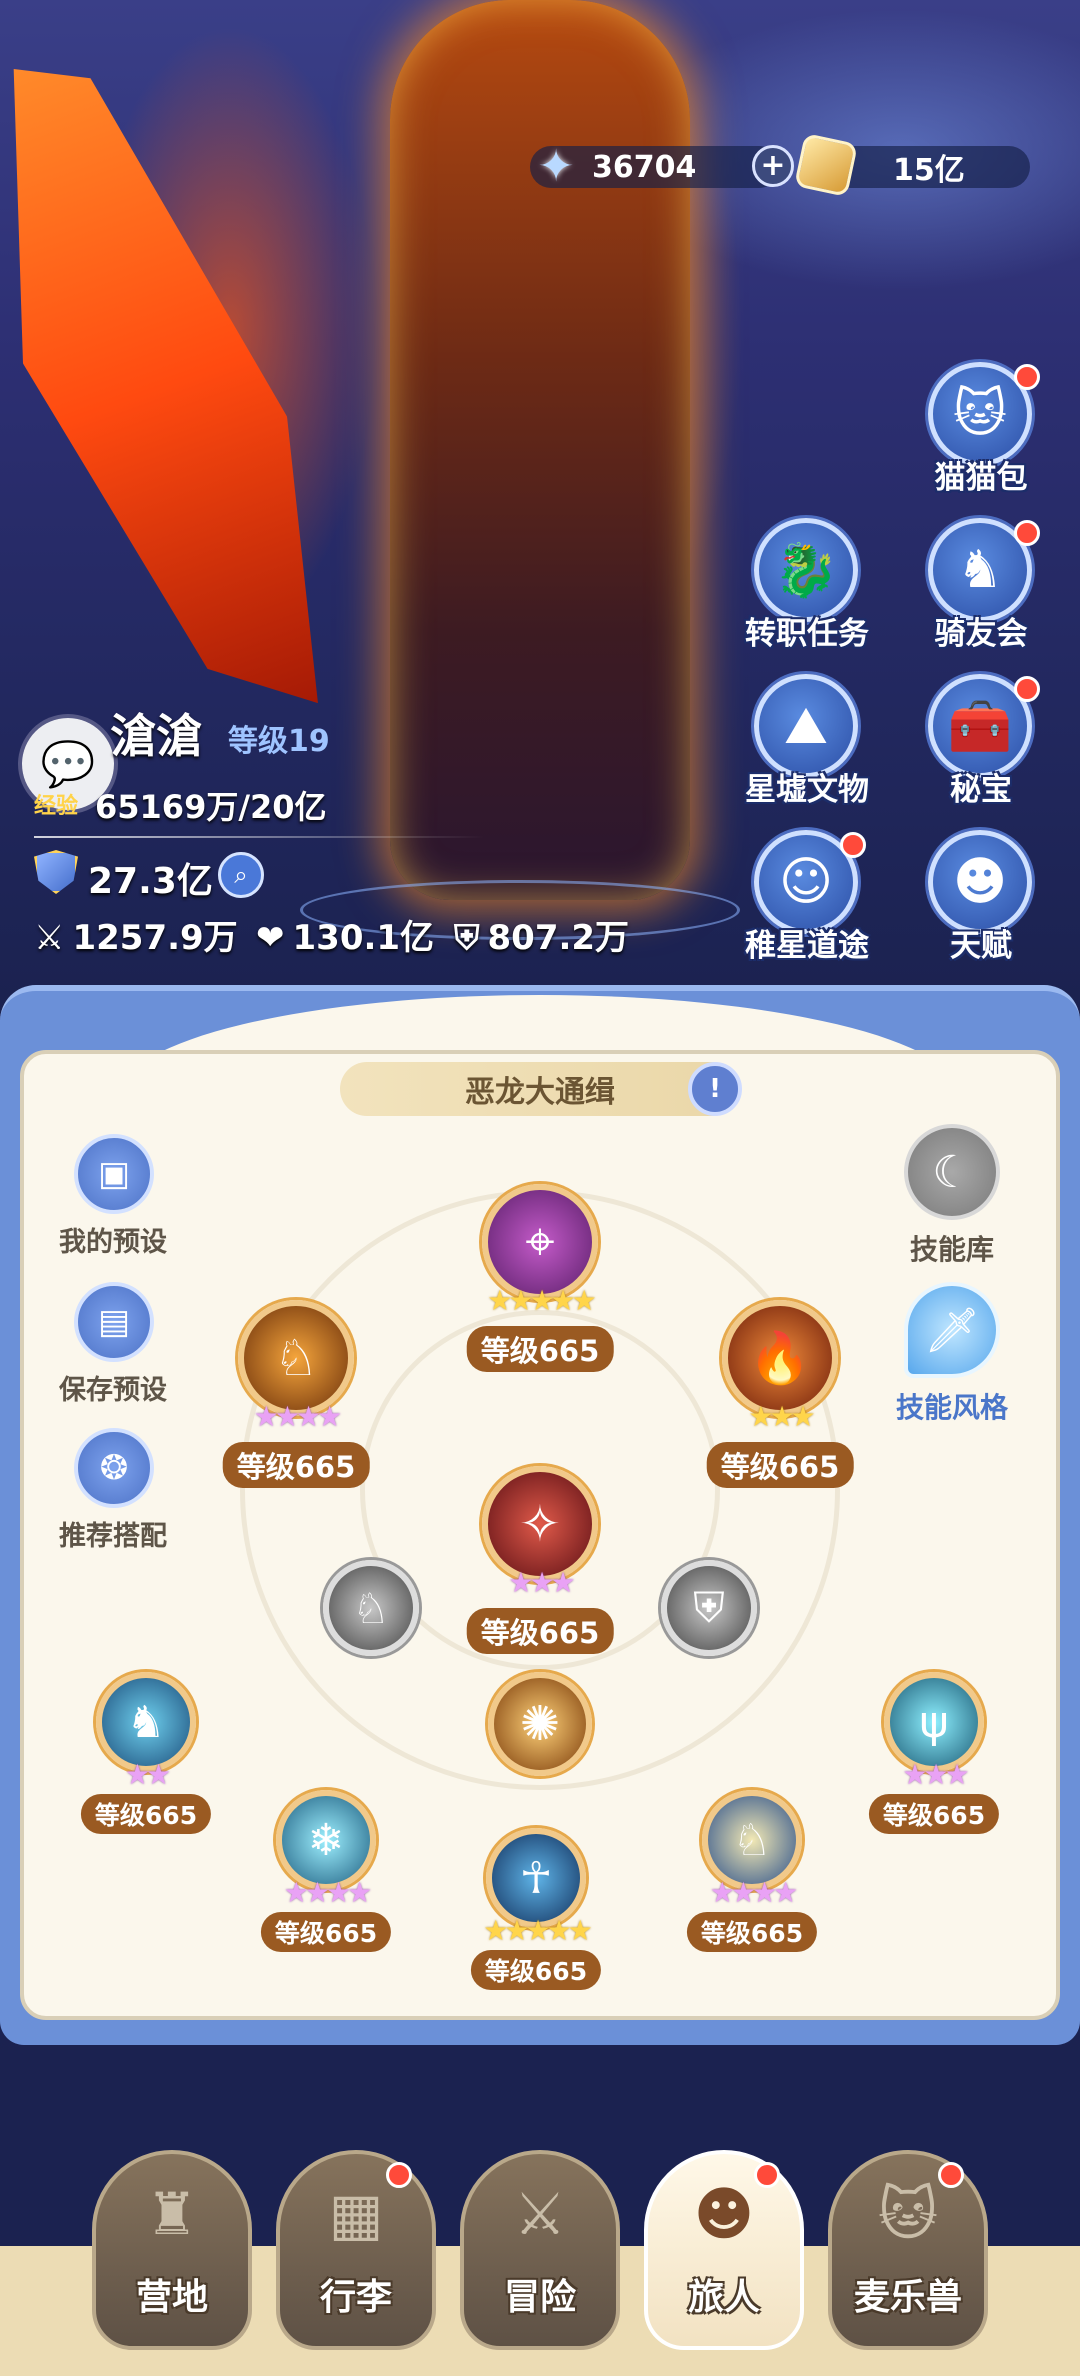 This screenshot has width=1080, height=2376. Describe the element at coordinates (934, 1722) in the screenshot. I see `antlers-icon: ψ` at that location.